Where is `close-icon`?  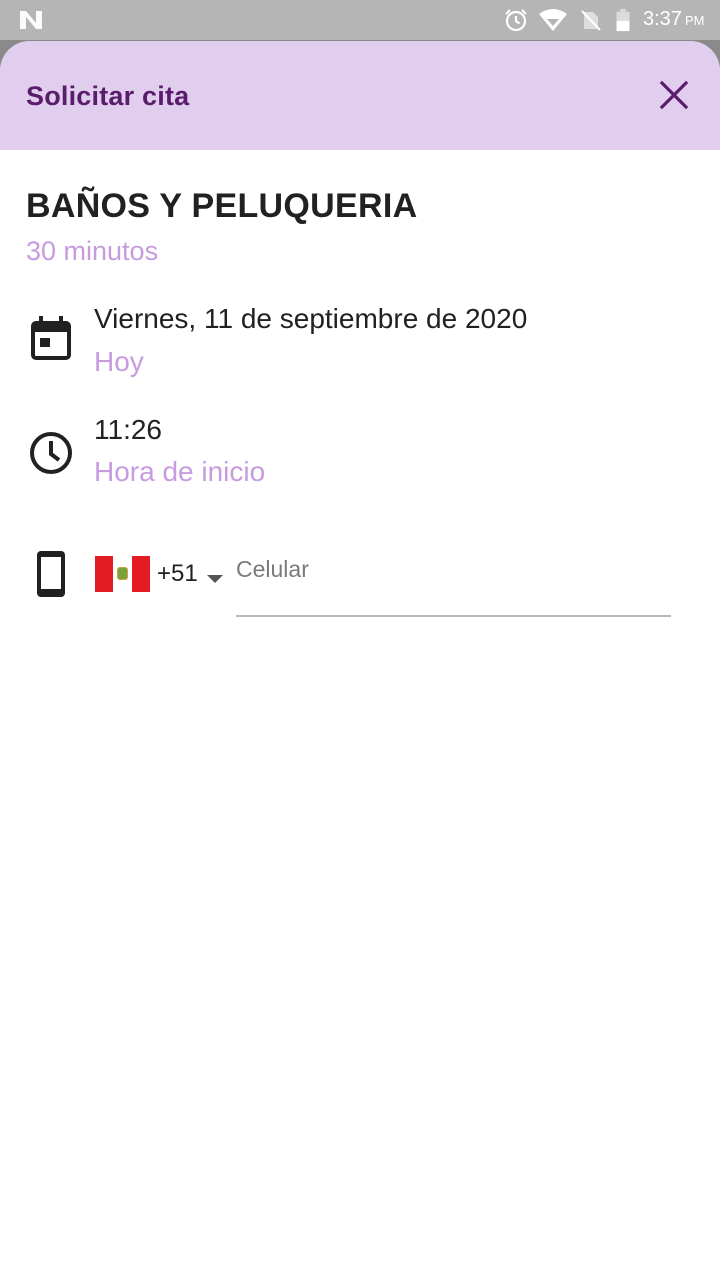 close-icon is located at coordinates (674, 95).